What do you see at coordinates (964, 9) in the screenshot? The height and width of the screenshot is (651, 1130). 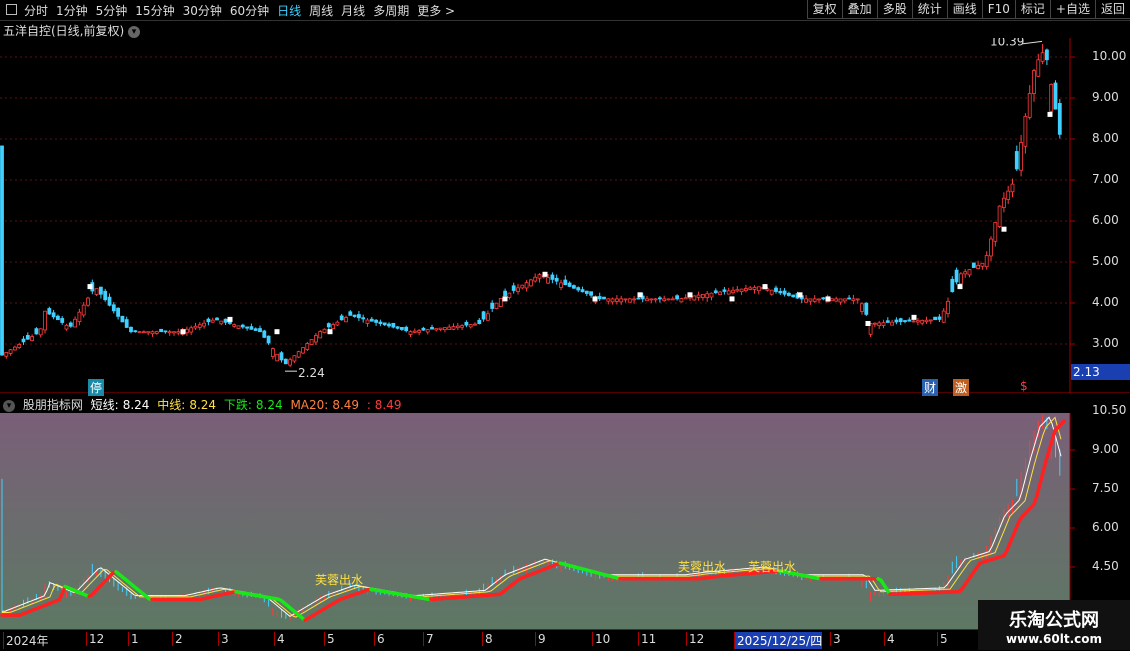 I see `toolbar-button-4: 画线` at bounding box center [964, 9].